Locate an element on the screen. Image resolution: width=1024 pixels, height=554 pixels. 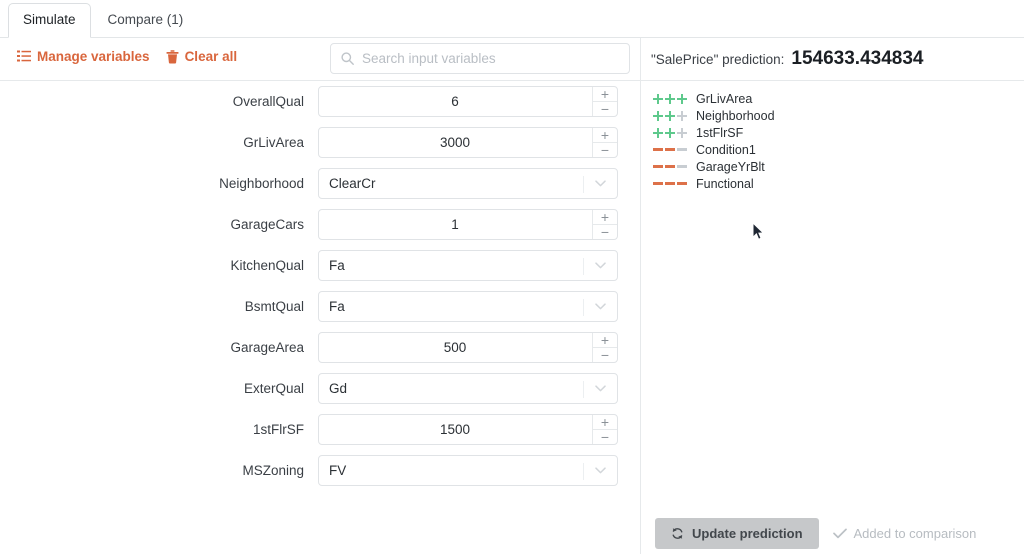
field-row: Neighborhood ClearCr is located at coordinates (320, 183).